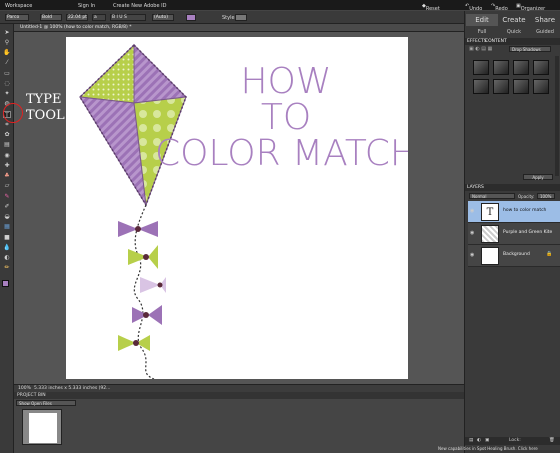 This screenshot has width=560, height=453. I want to click on effects-category-dropdown: Drop Shadows, so click(530, 49).